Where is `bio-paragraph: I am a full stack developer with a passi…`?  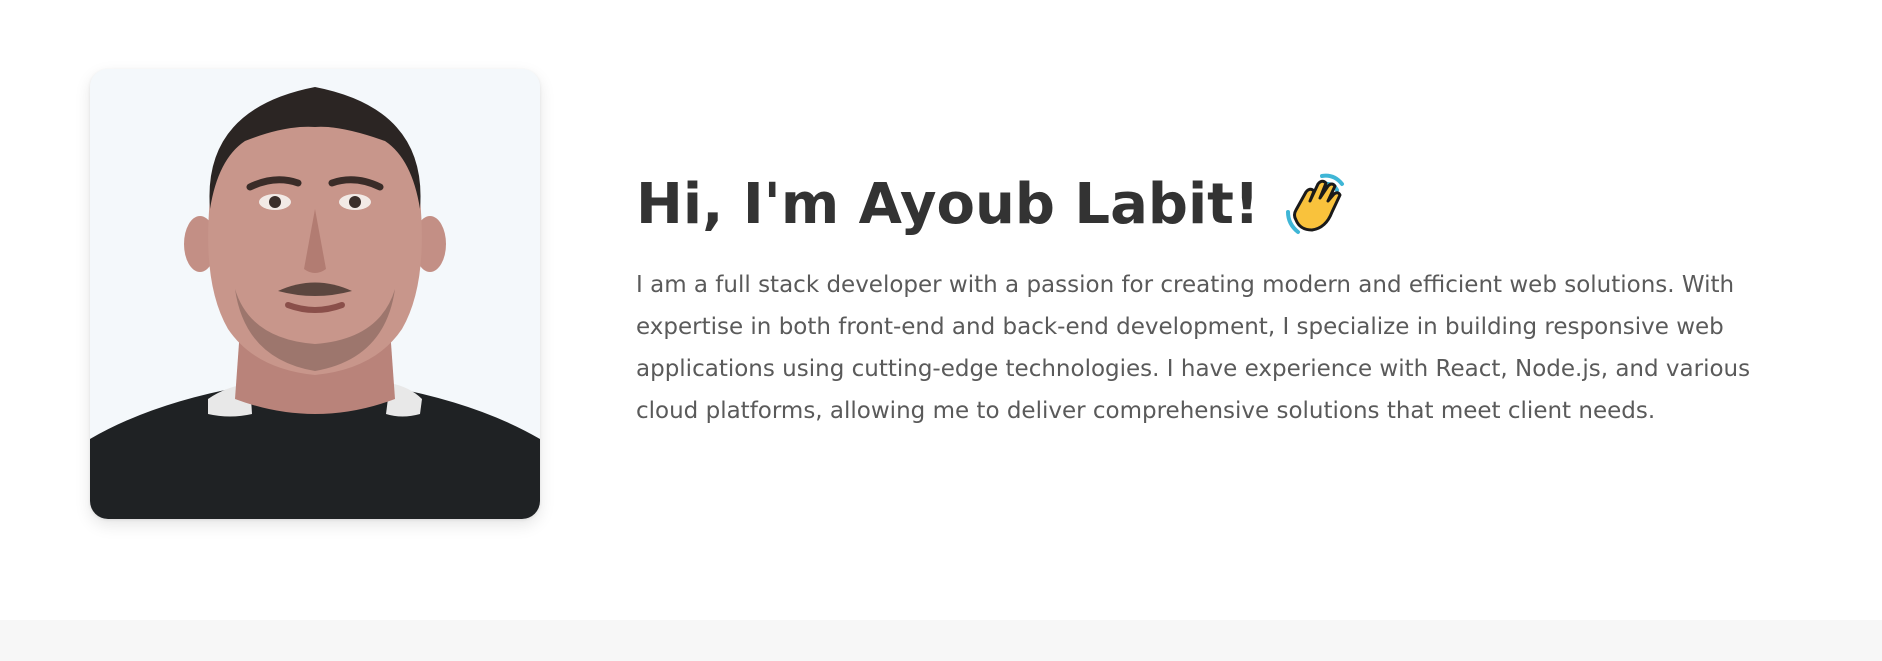 bio-paragraph: I am a full stack developer with a passi… is located at coordinates (1193, 348).